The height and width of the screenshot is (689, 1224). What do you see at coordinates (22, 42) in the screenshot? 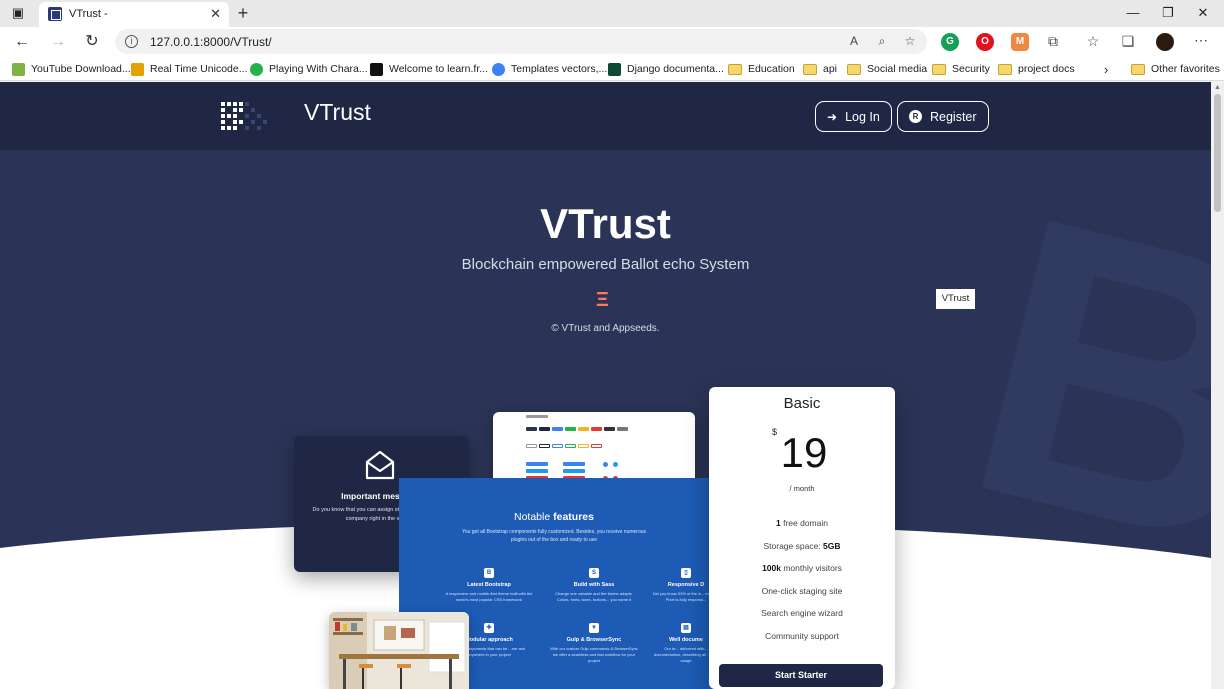
I see `back-button: ←` at bounding box center [22, 42].